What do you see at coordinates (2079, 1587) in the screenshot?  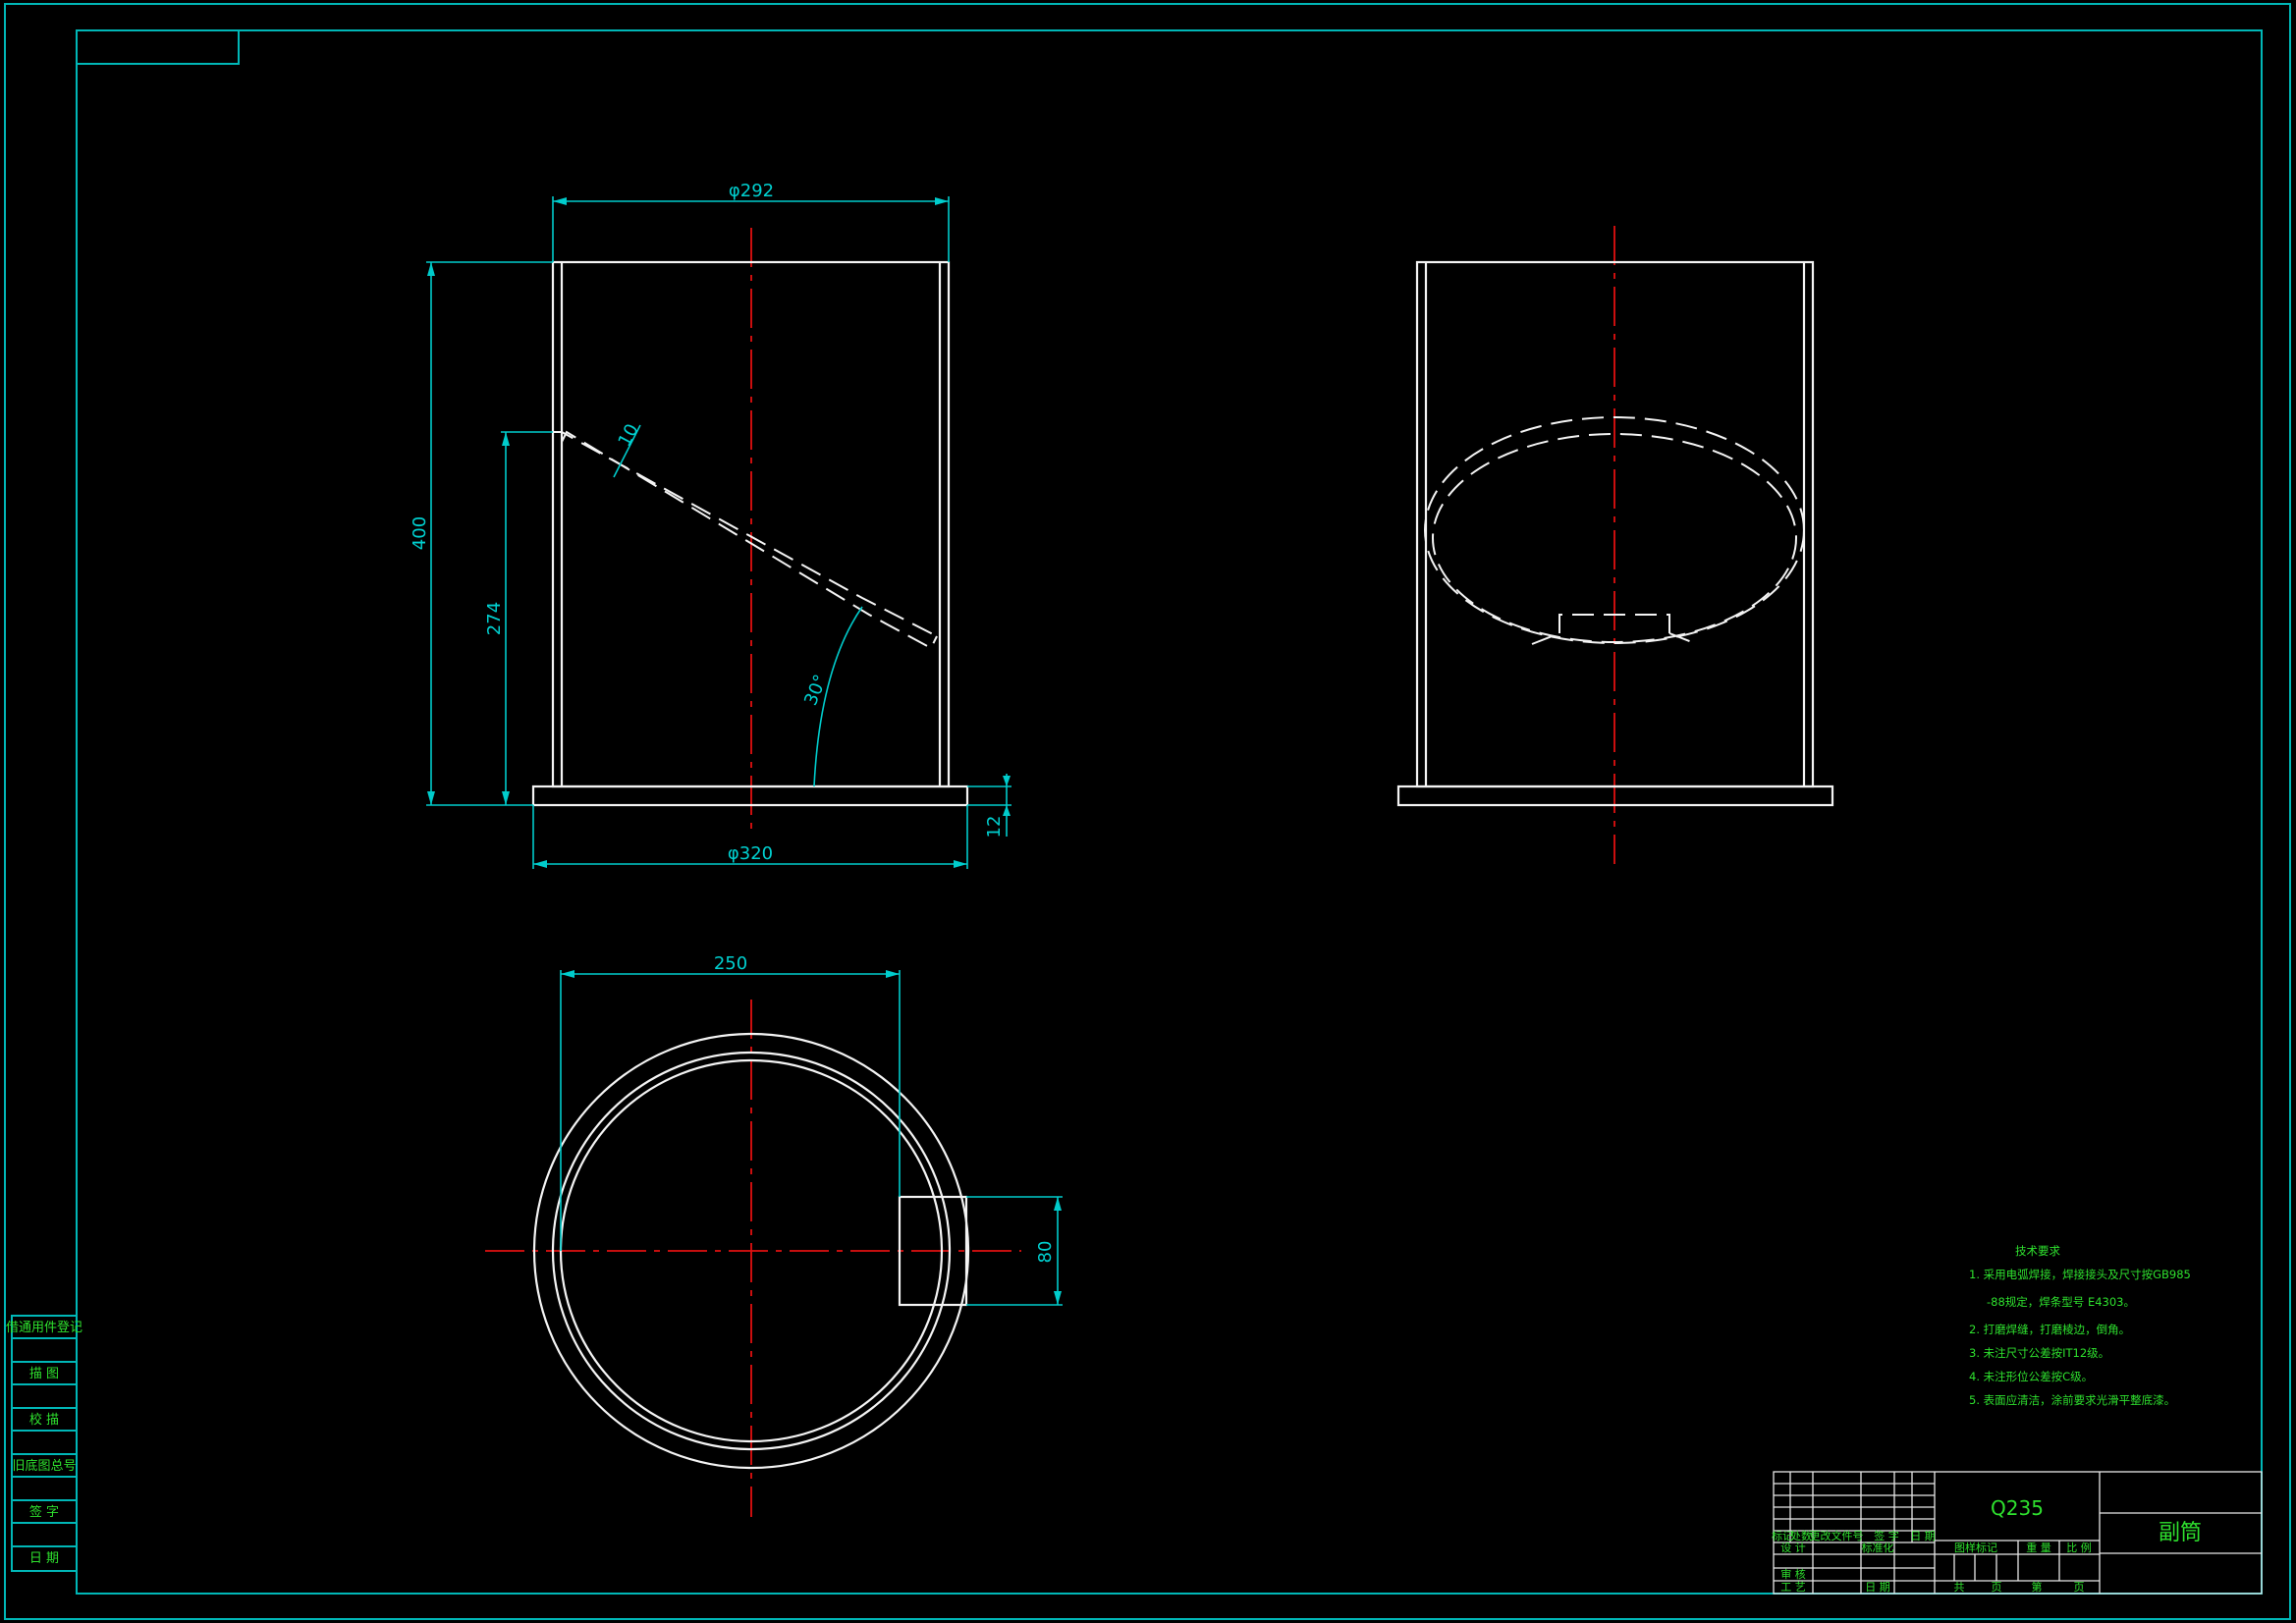 I see `tb-pages-2: 页` at bounding box center [2079, 1587].